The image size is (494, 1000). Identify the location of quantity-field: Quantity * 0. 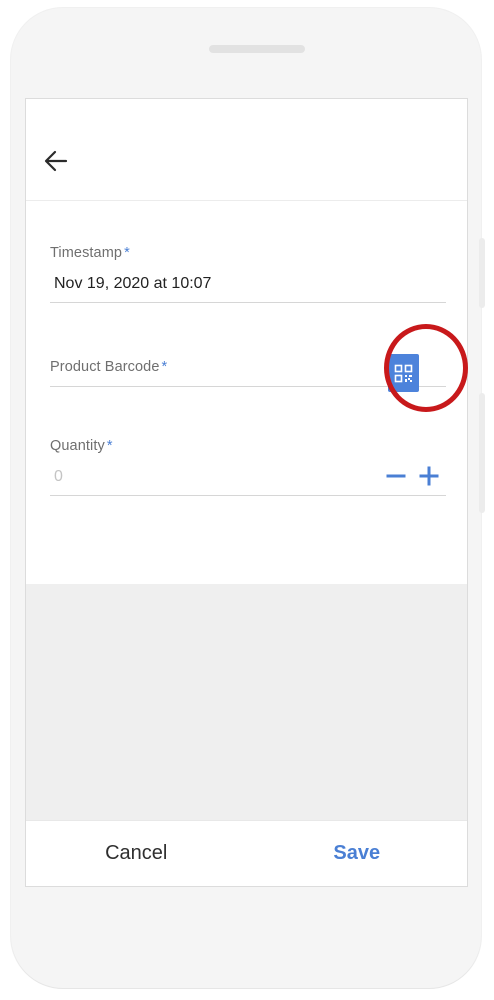
(248, 468).